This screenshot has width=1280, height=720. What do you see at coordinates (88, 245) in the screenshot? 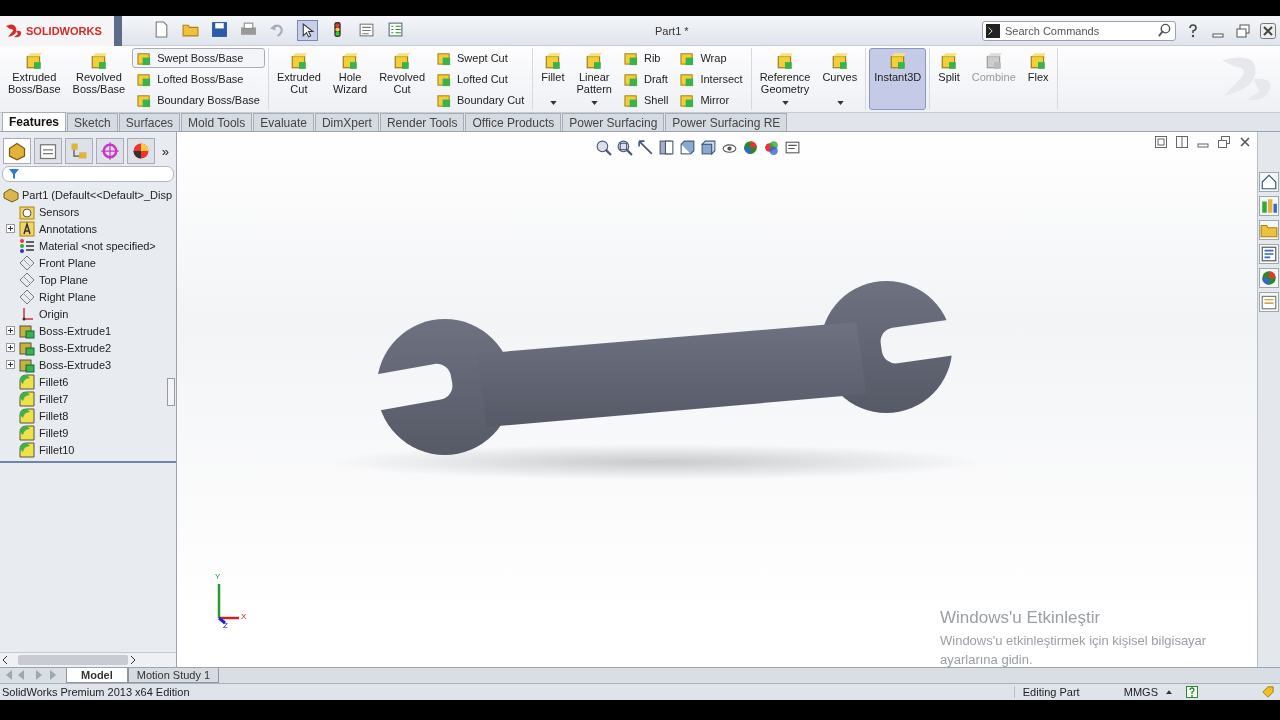
I see `tree-item: Material <not specified>` at bounding box center [88, 245].